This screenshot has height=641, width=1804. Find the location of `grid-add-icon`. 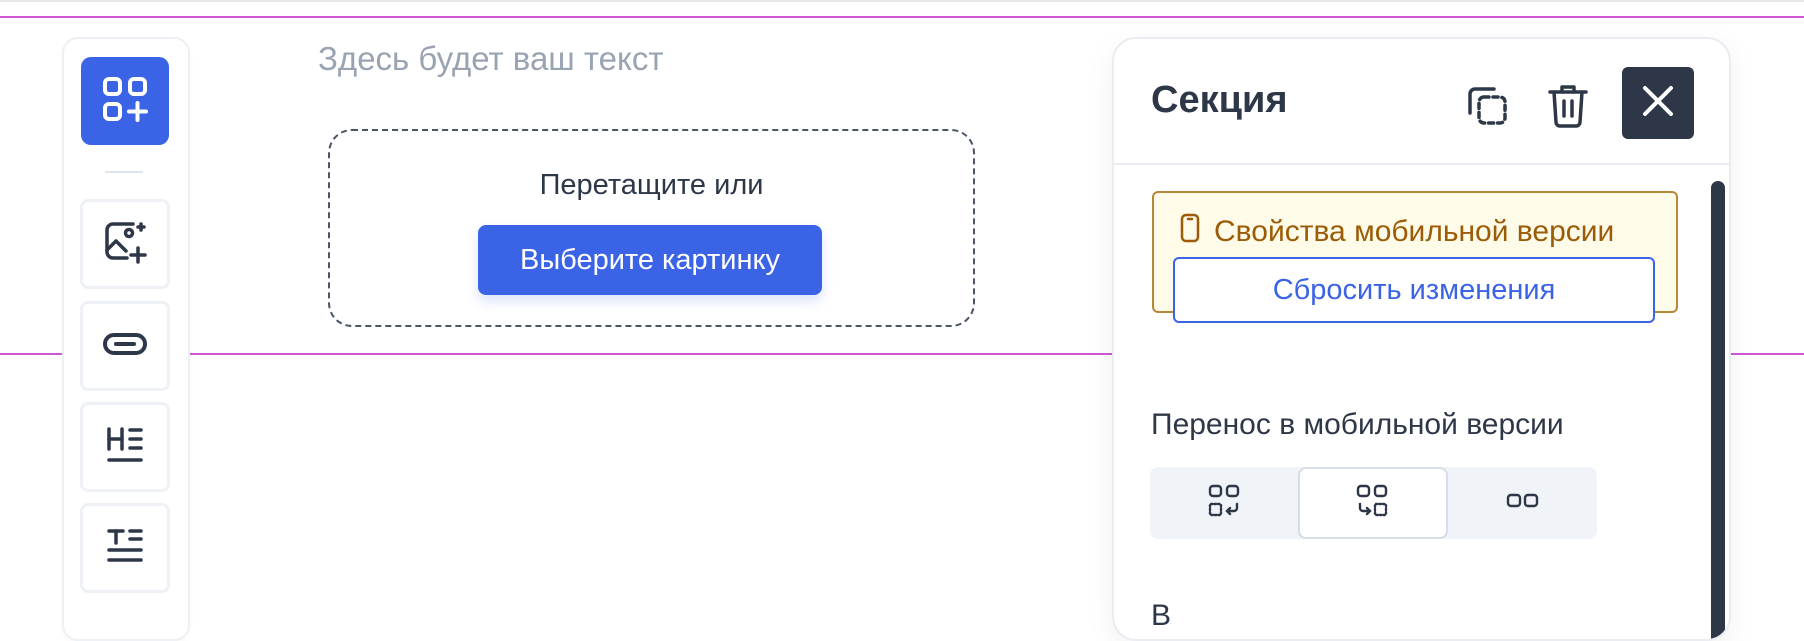

grid-add-icon is located at coordinates (125, 101).